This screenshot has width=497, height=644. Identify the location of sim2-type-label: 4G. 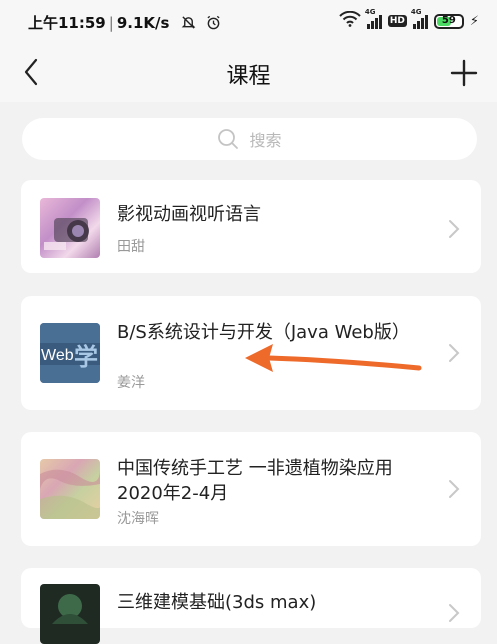
(416, 12).